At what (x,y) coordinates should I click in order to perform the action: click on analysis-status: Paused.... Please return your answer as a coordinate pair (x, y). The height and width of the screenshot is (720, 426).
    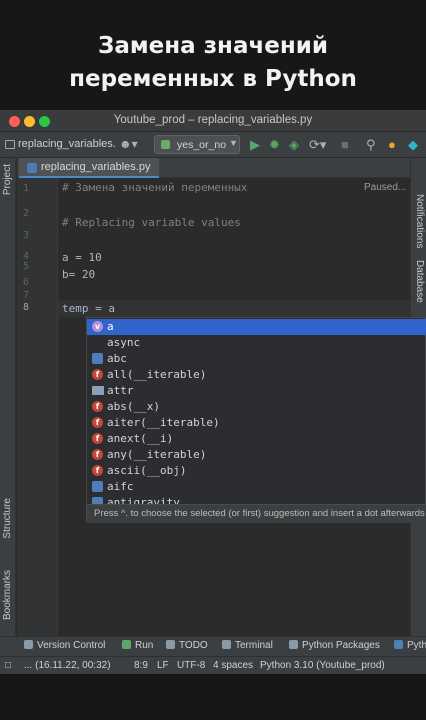
    Looking at the image, I should click on (385, 187).